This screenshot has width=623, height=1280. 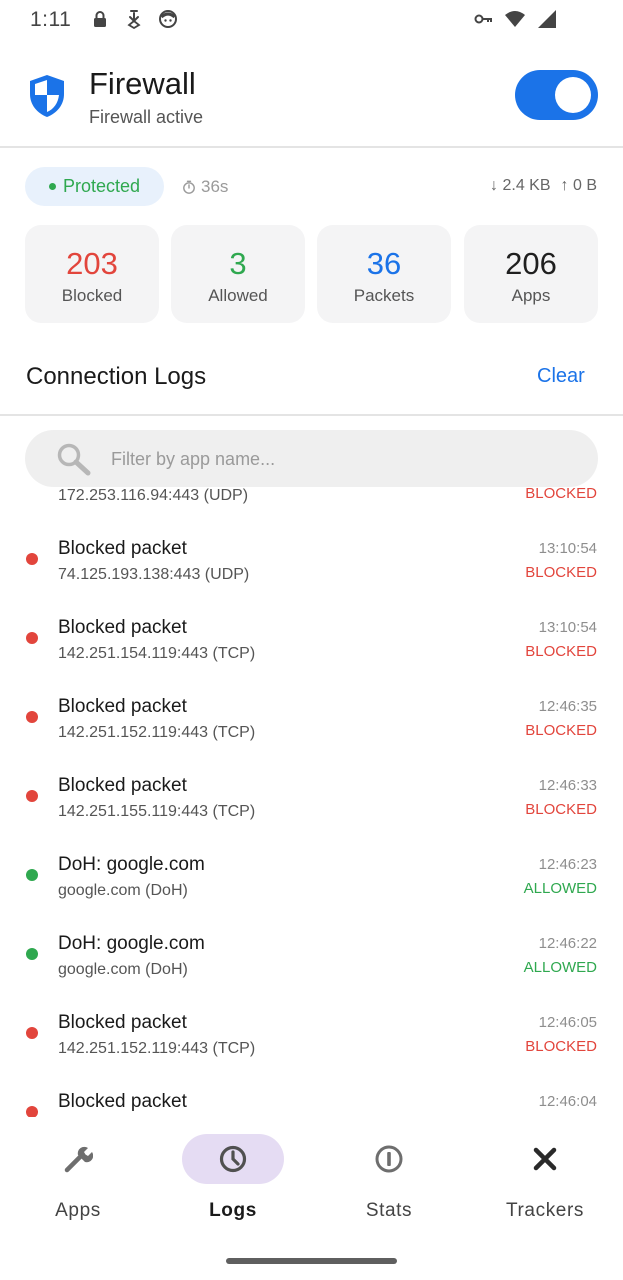 I want to click on nav-label: Apps, so click(x=78, y=1210).